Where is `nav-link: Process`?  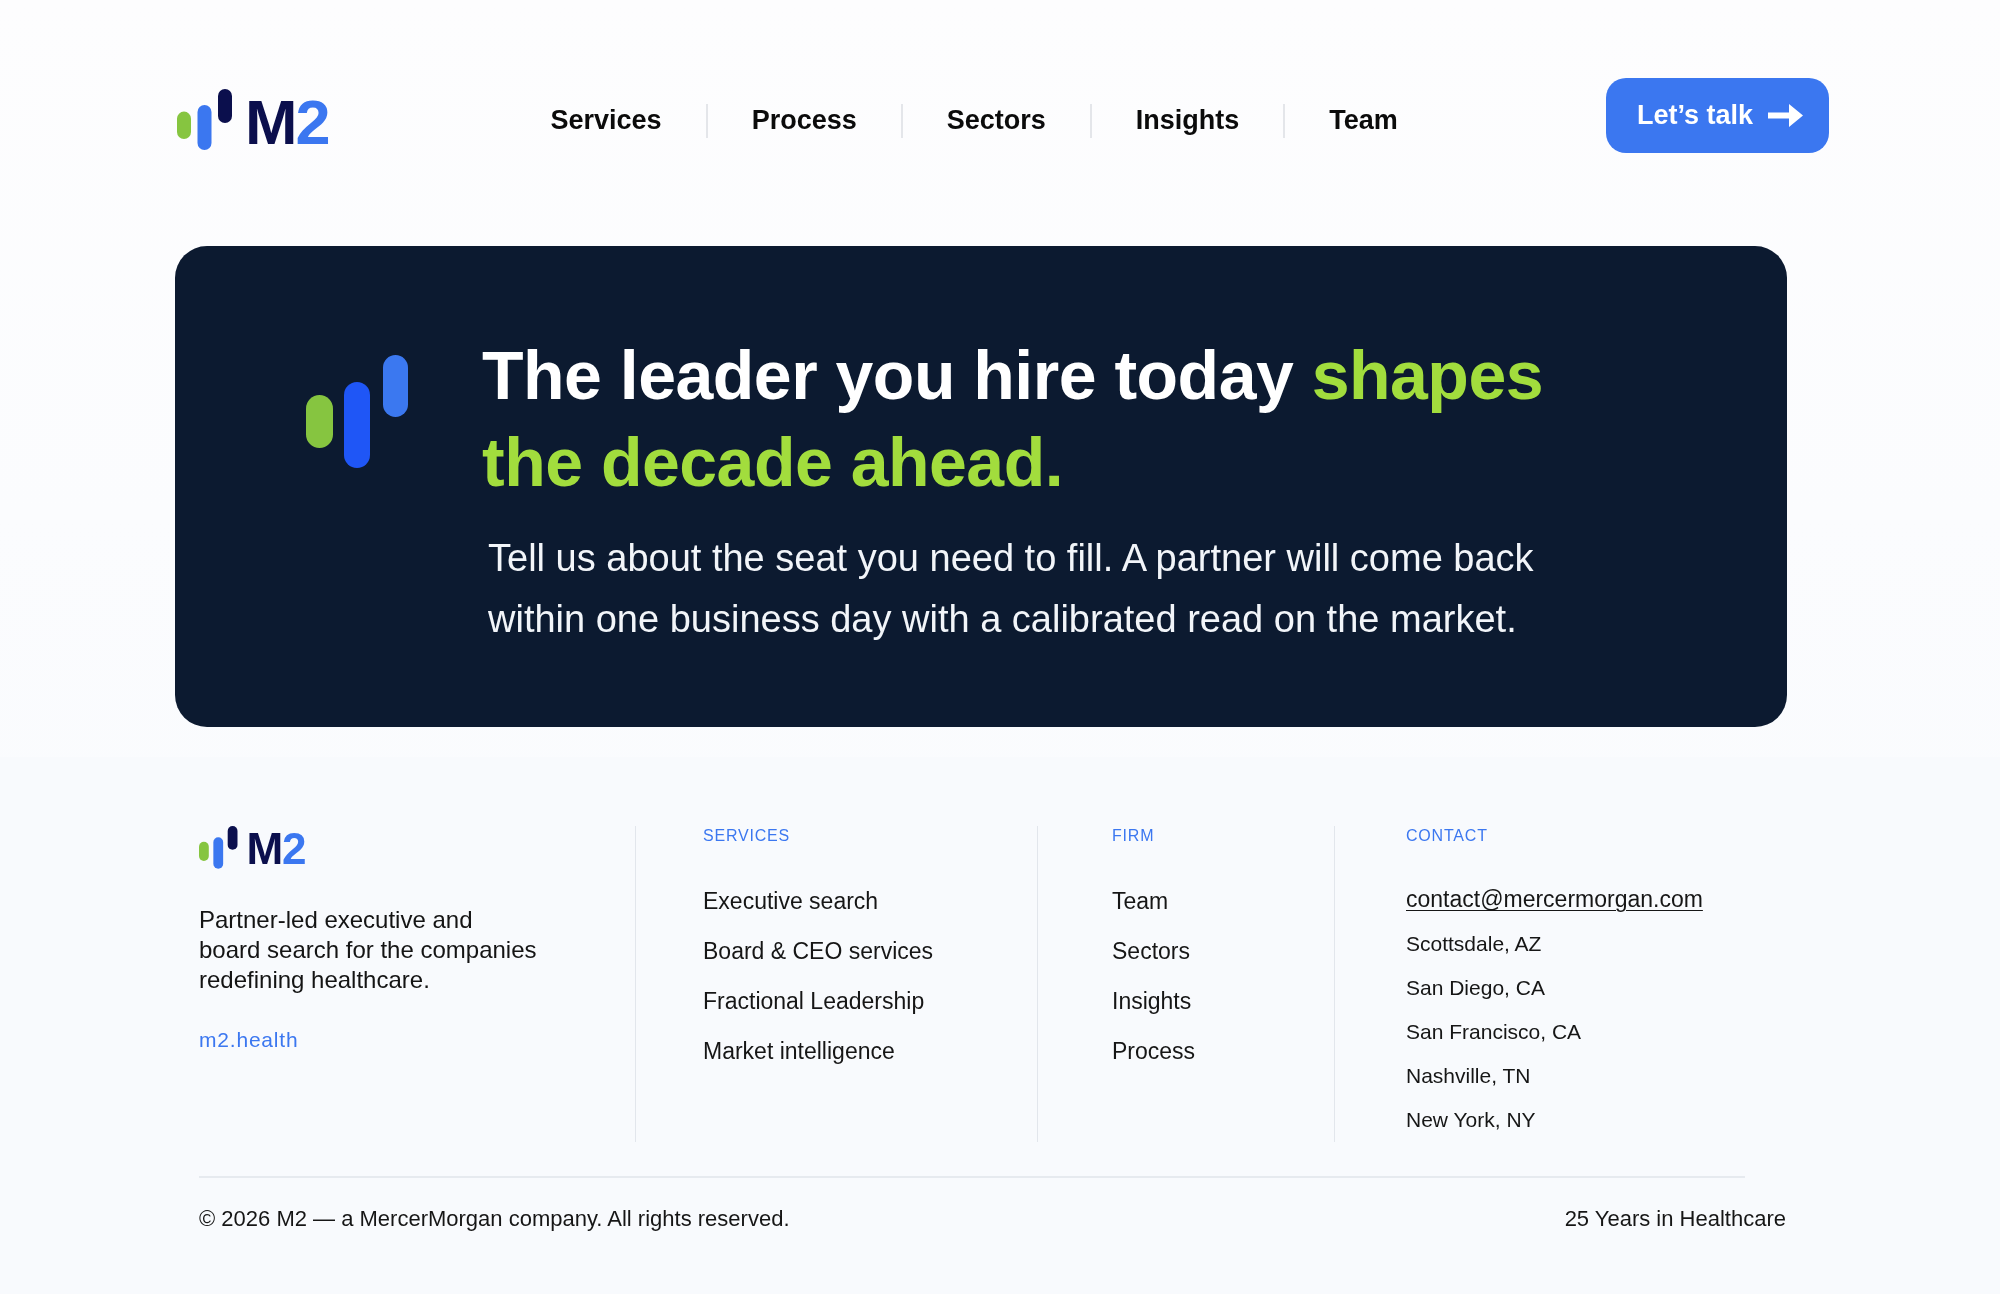
nav-link: Process is located at coordinates (804, 120).